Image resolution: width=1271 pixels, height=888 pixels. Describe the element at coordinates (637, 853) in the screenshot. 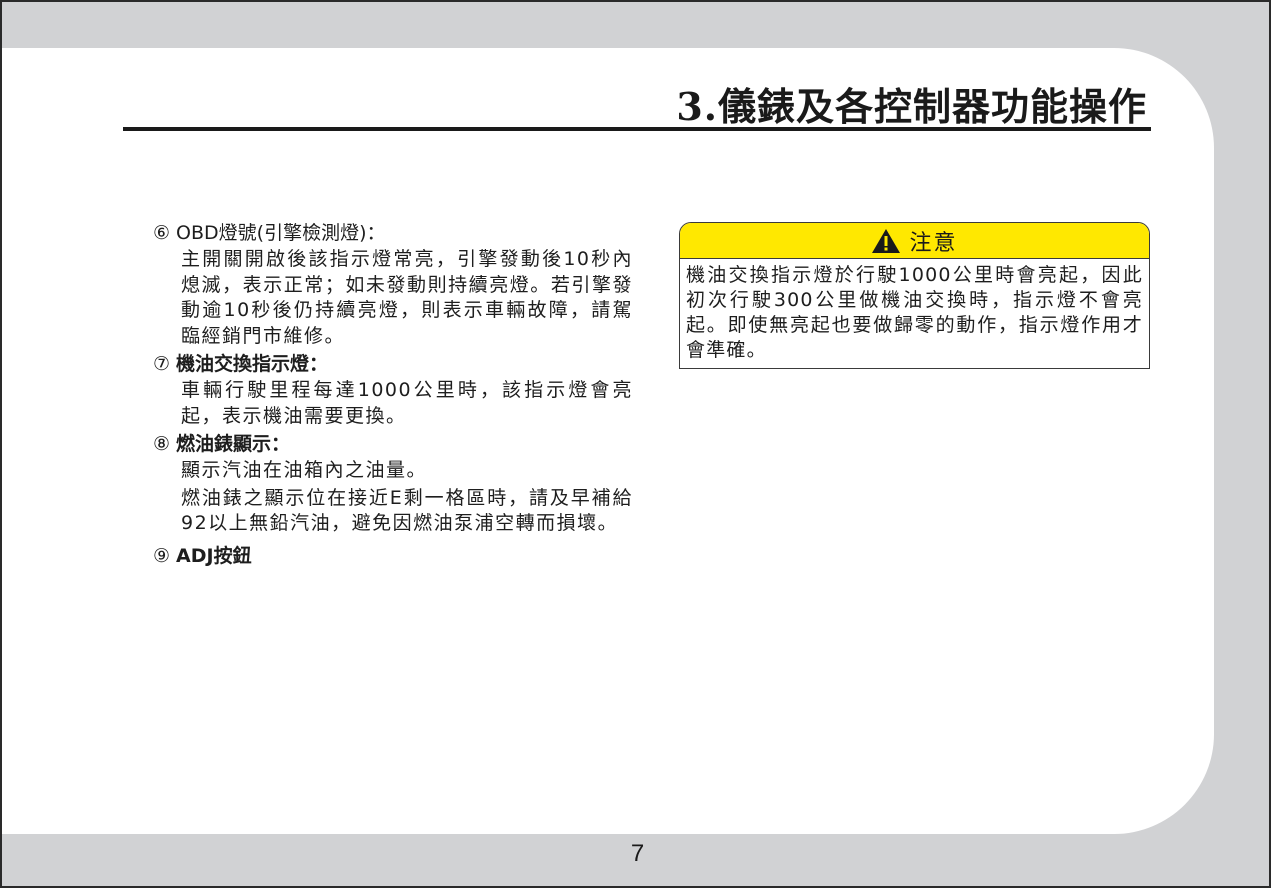

I see `page-number: 7` at that location.